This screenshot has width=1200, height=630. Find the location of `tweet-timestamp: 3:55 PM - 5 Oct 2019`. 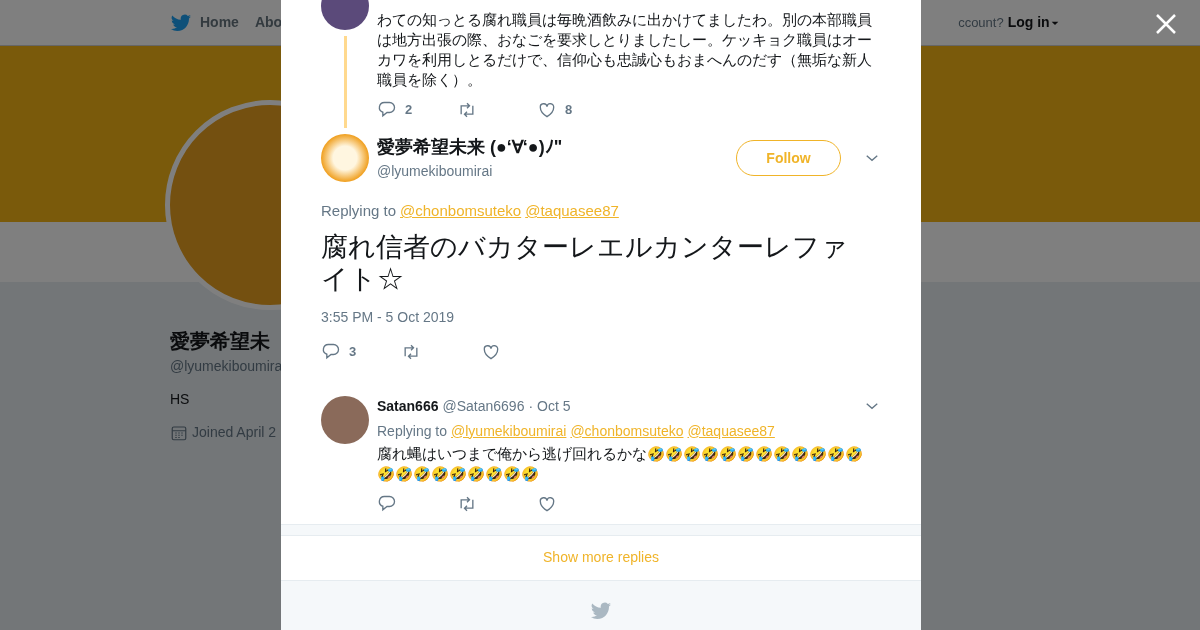

tweet-timestamp: 3:55 PM - 5 Oct 2019 is located at coordinates (388, 317).